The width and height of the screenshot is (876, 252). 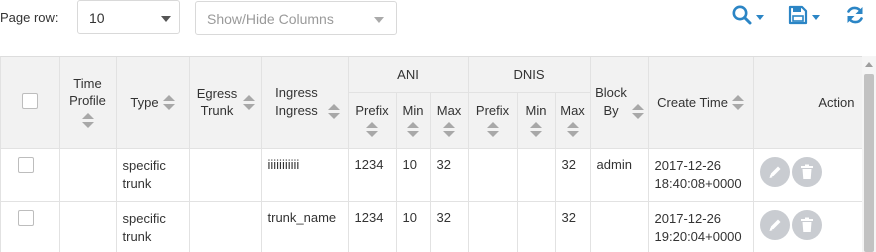 I want to click on col-block-by-label: Block By, so click(x=611, y=102).